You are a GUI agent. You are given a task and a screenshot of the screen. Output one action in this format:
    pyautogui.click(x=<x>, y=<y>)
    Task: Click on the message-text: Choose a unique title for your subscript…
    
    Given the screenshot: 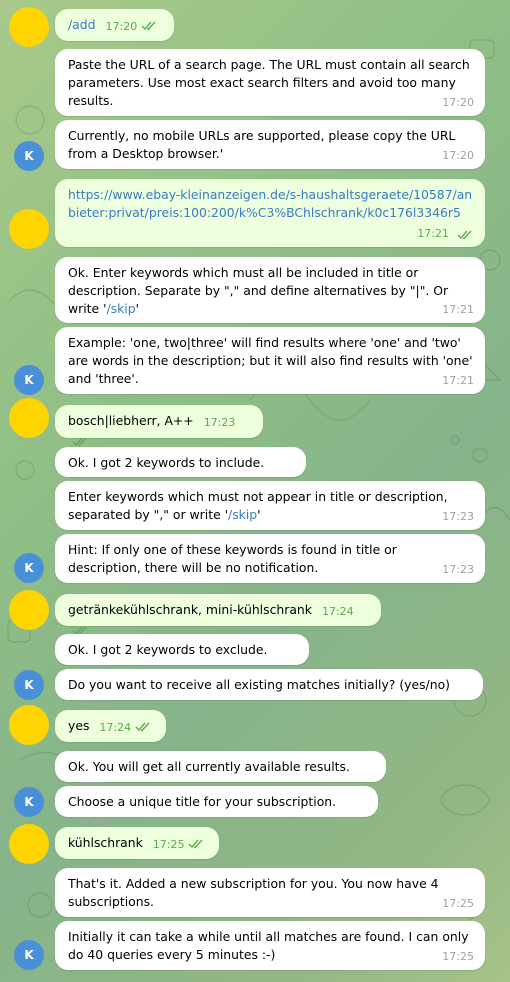 What is the action you would take?
    pyautogui.click(x=202, y=801)
    